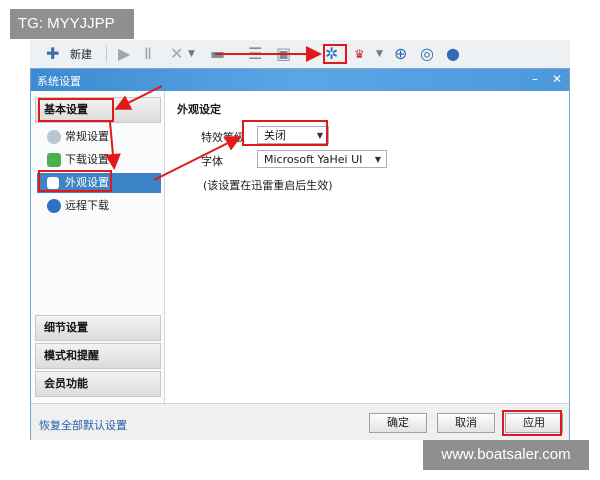 Image resolution: width=600 pixels, height=480 pixels. I want to click on arrow-to-effect-level, so click(197, 158).